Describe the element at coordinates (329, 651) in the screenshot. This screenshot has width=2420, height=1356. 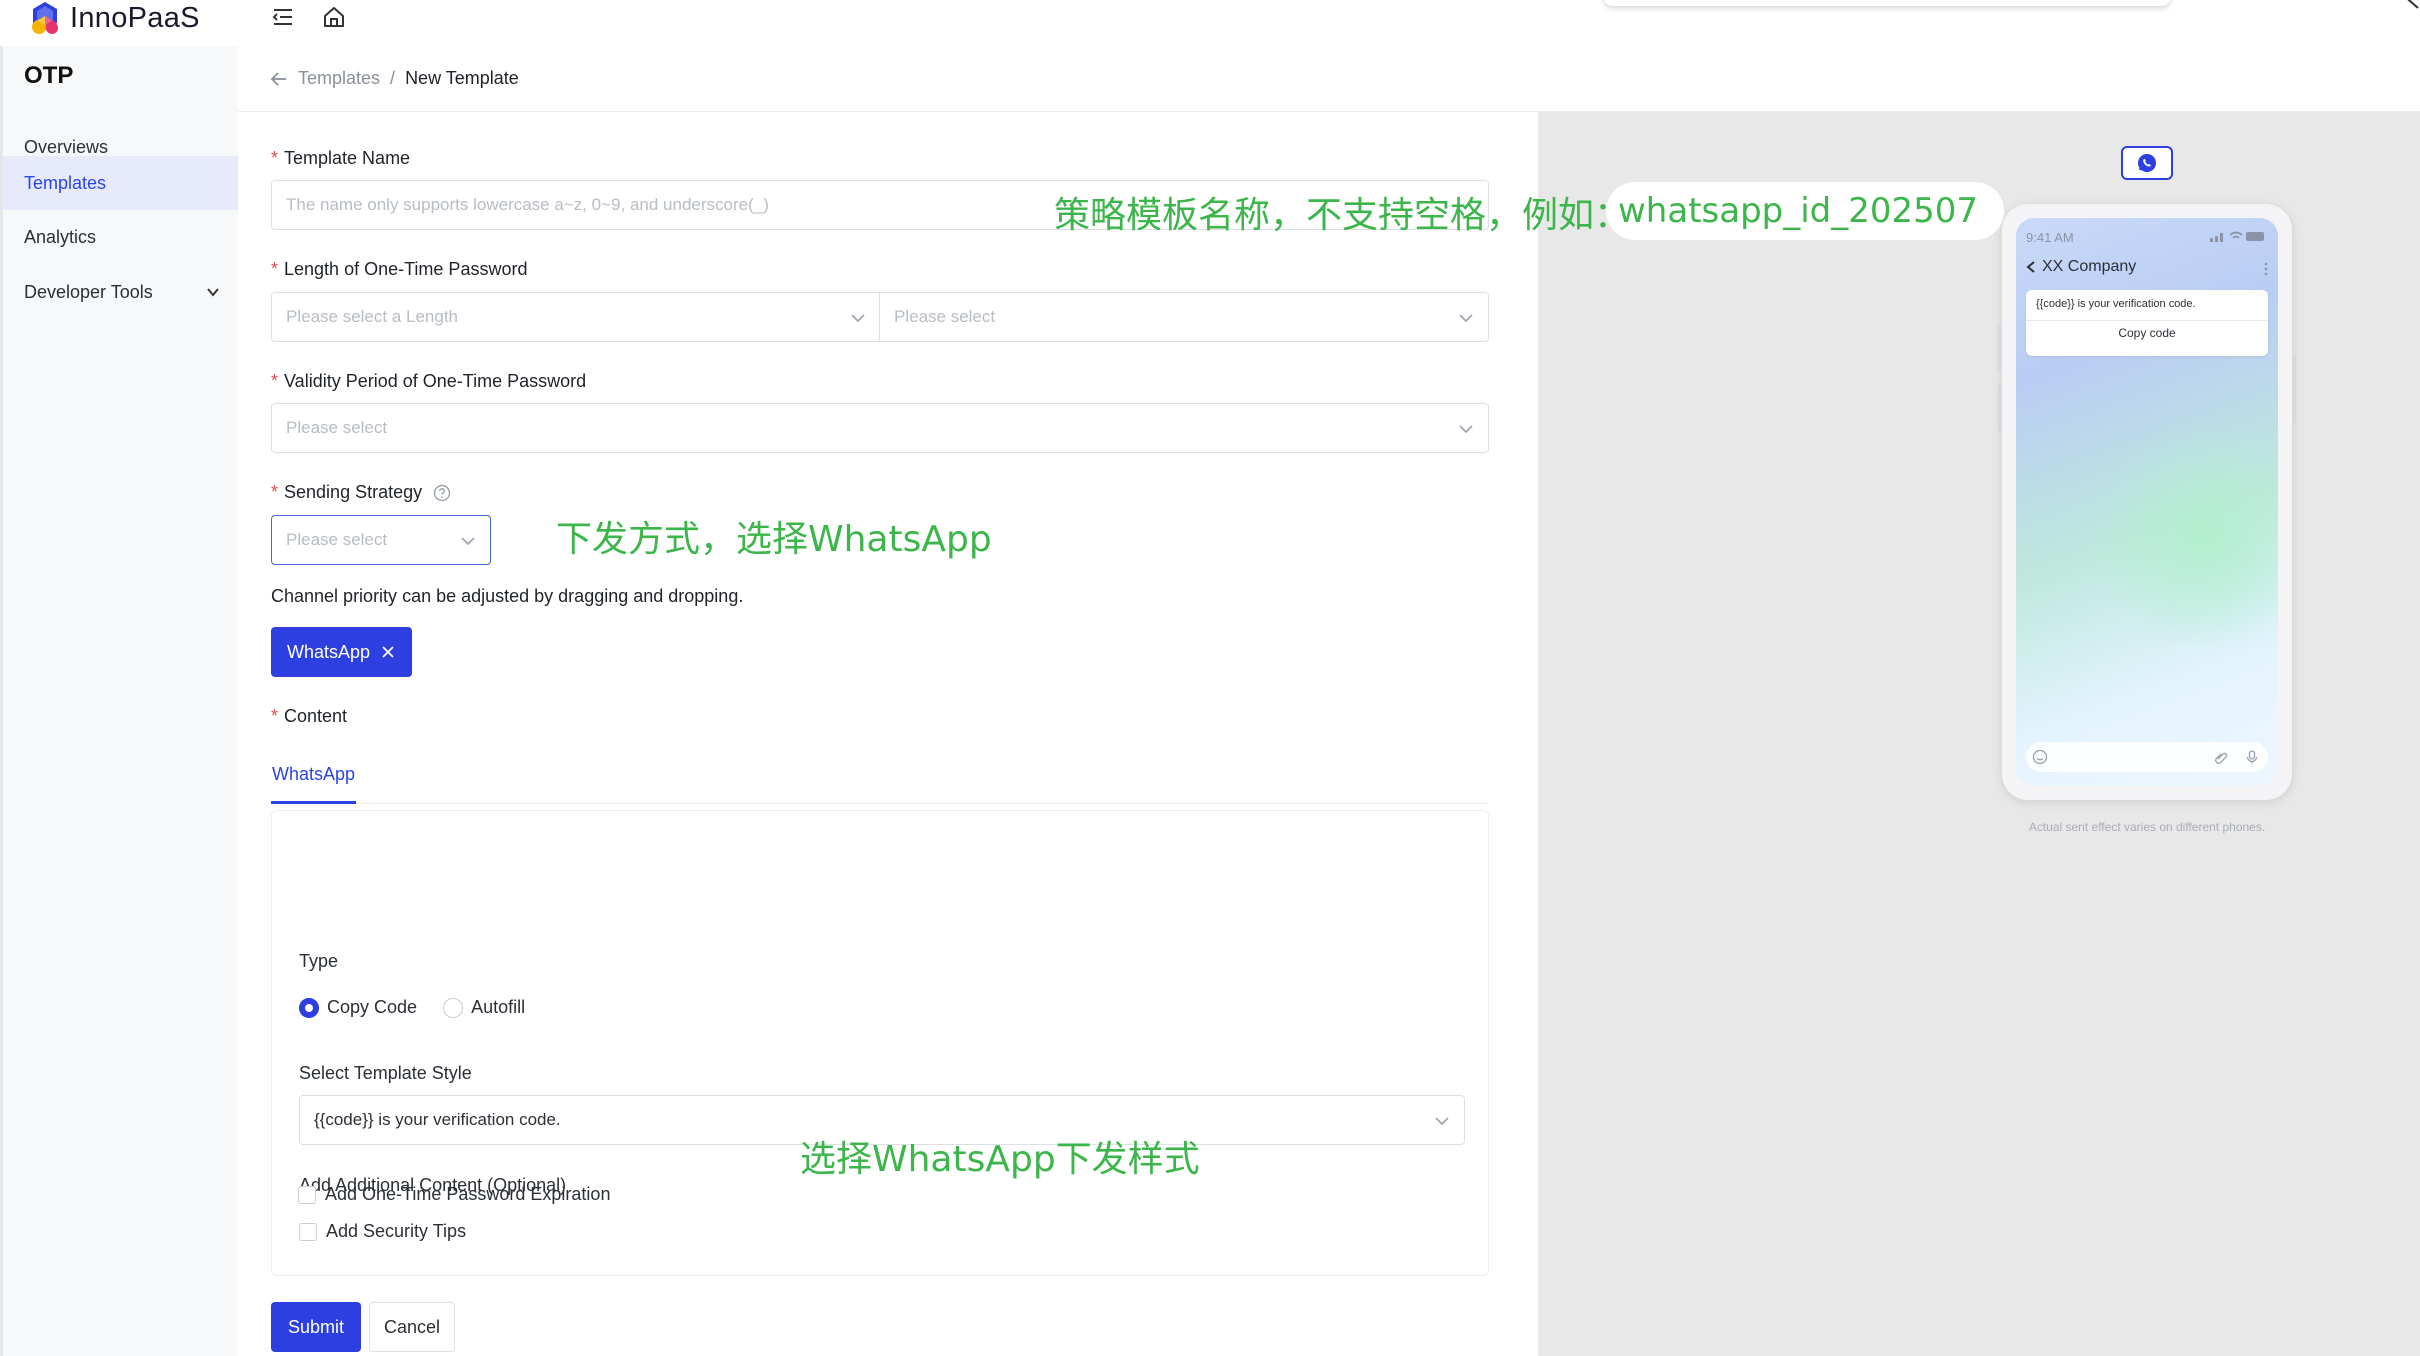
I see `channel-chip-label: WhatsApp` at that location.